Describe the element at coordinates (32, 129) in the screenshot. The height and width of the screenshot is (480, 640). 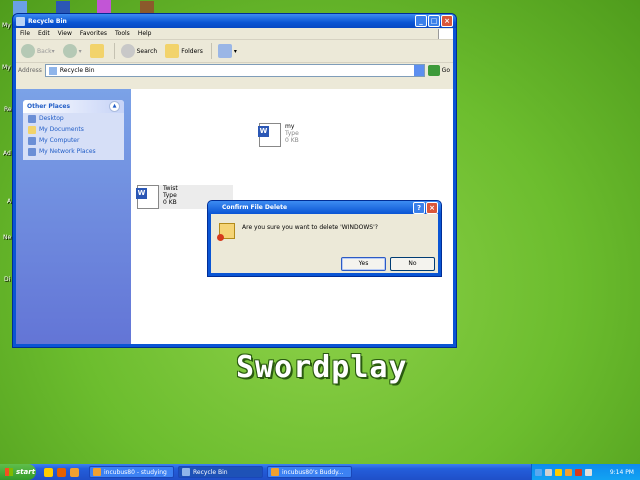
I see `my-documents-icon` at that location.